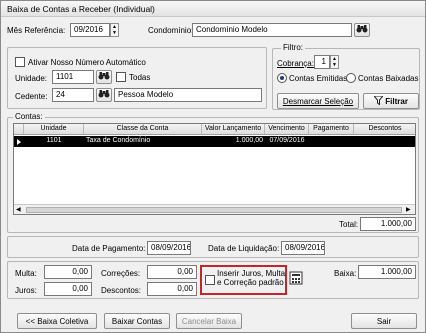 This screenshot has height=333, width=426. I want to click on scrollbar-thumb, so click(214, 210).